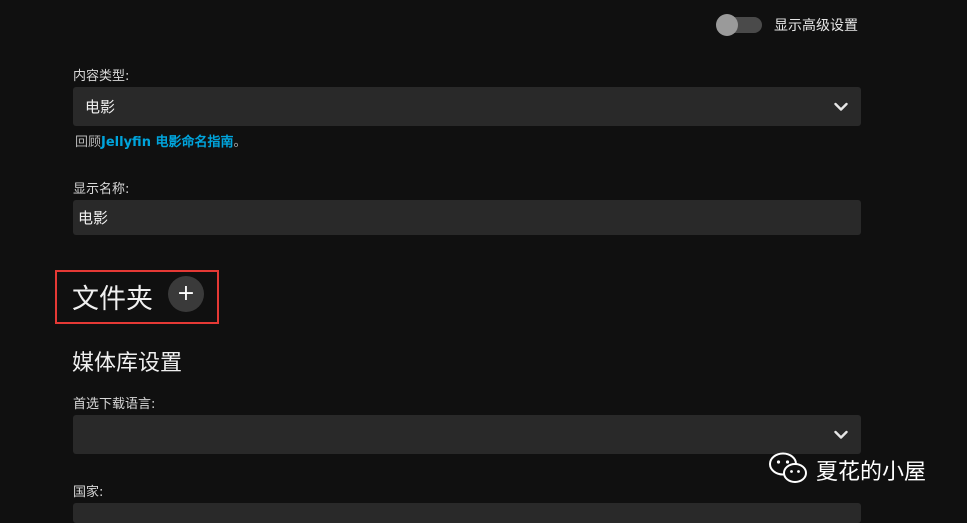 The width and height of the screenshot is (967, 523). I want to click on toggle-knob, so click(727, 25).